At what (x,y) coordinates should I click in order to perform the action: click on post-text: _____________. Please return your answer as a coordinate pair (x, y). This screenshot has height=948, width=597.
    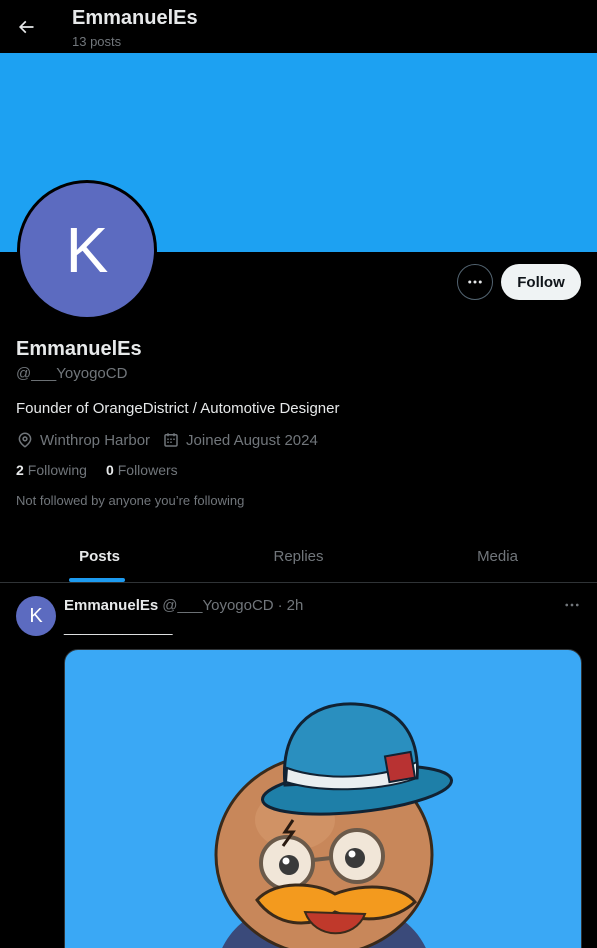
    Looking at the image, I should click on (118, 627).